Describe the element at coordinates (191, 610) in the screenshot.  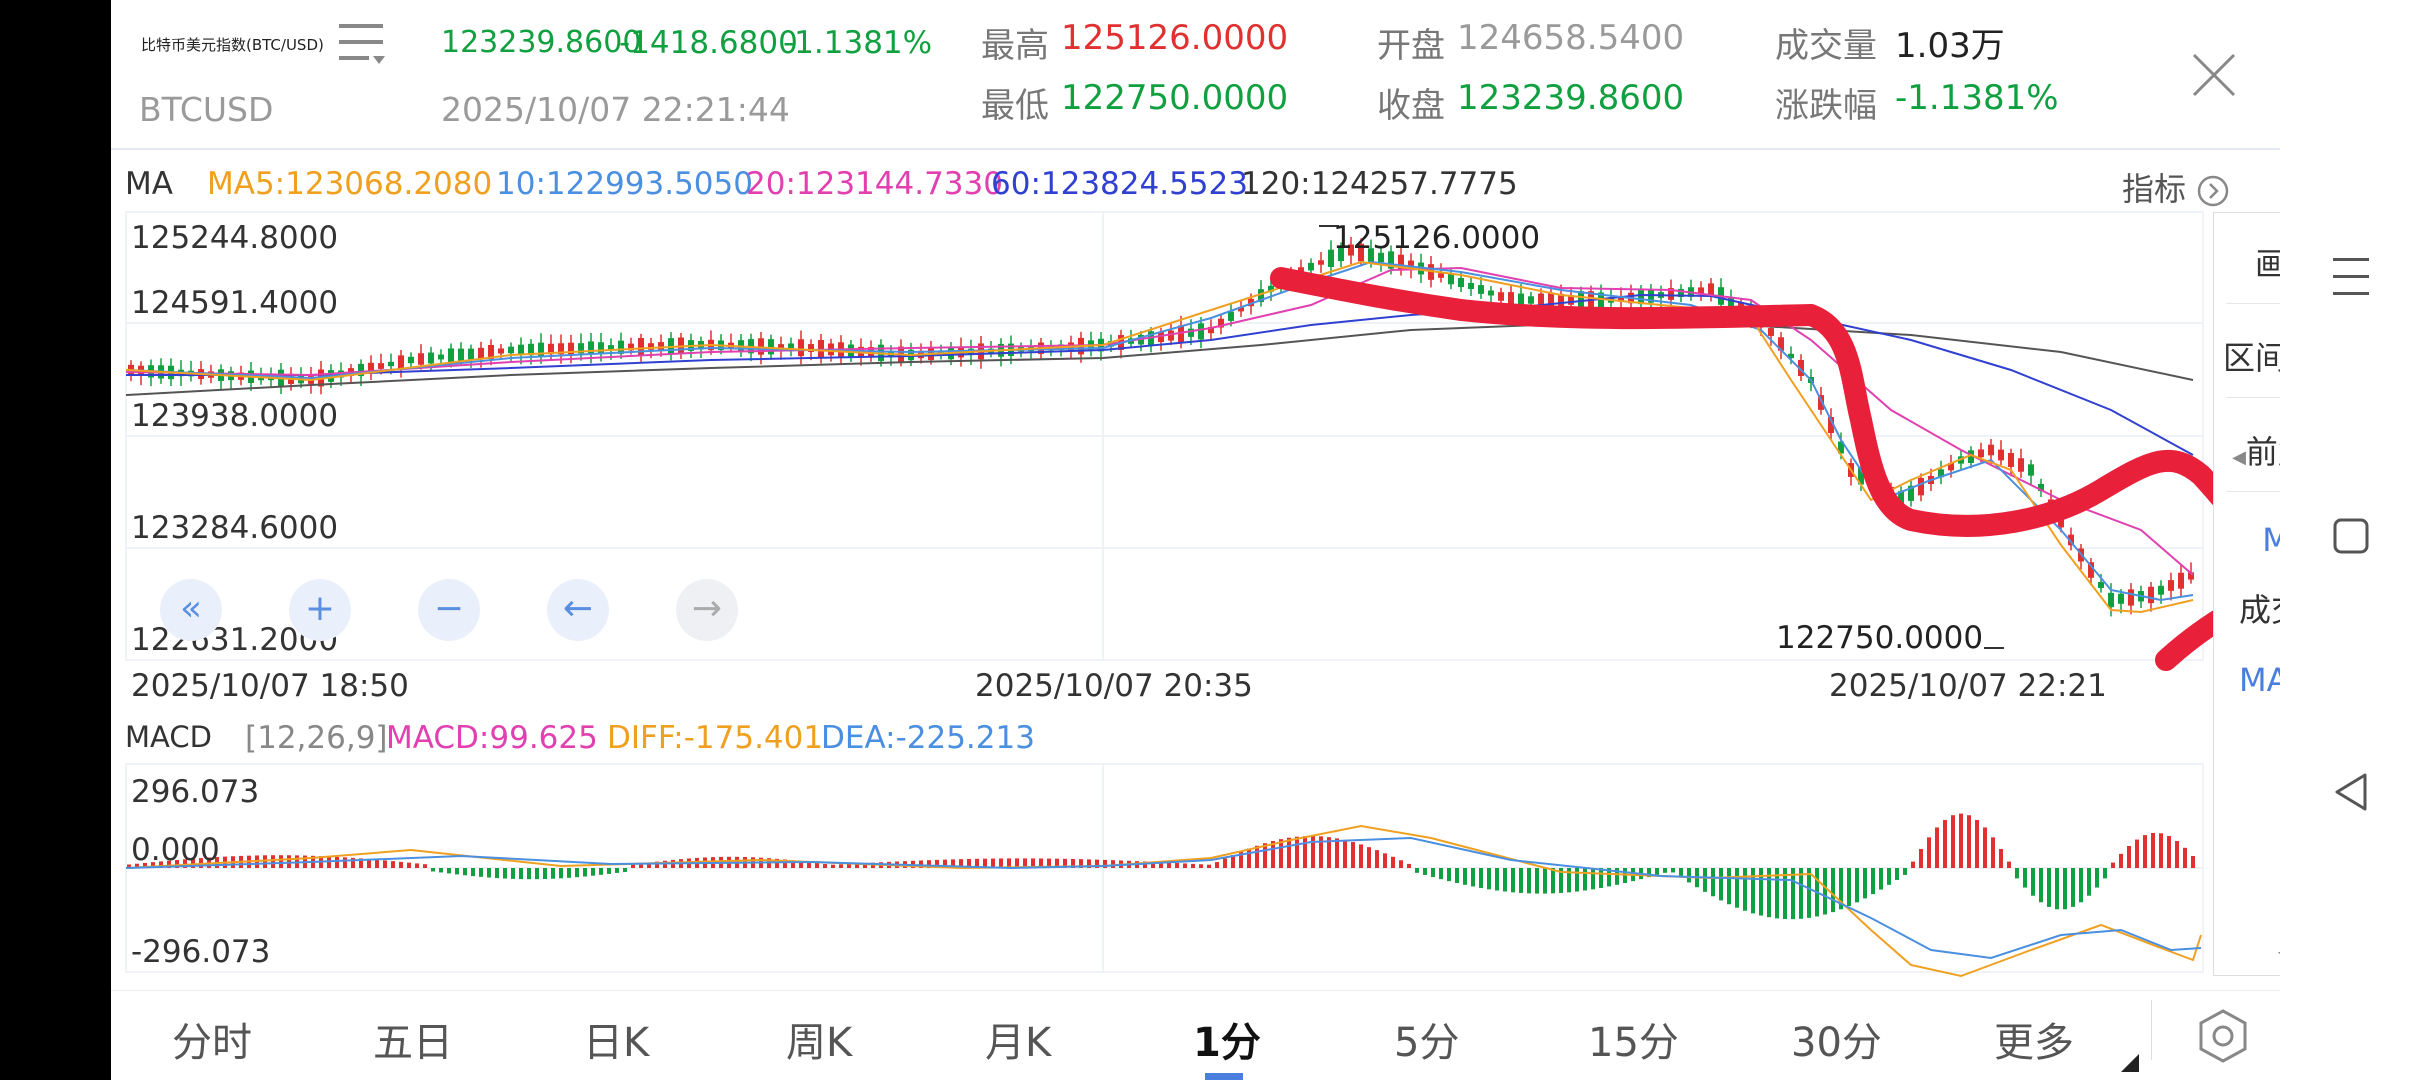
I see `double-left-icon: «` at that location.